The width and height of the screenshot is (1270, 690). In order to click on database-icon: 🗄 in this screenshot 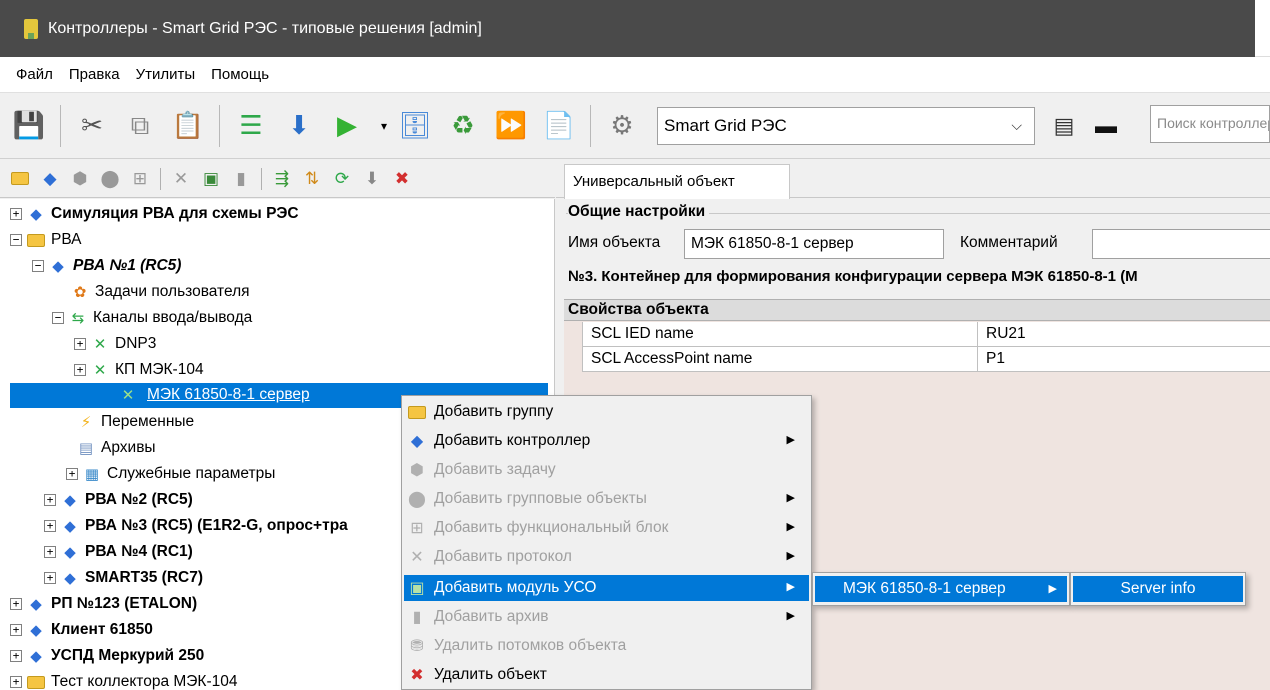, I will do `click(415, 126)`.